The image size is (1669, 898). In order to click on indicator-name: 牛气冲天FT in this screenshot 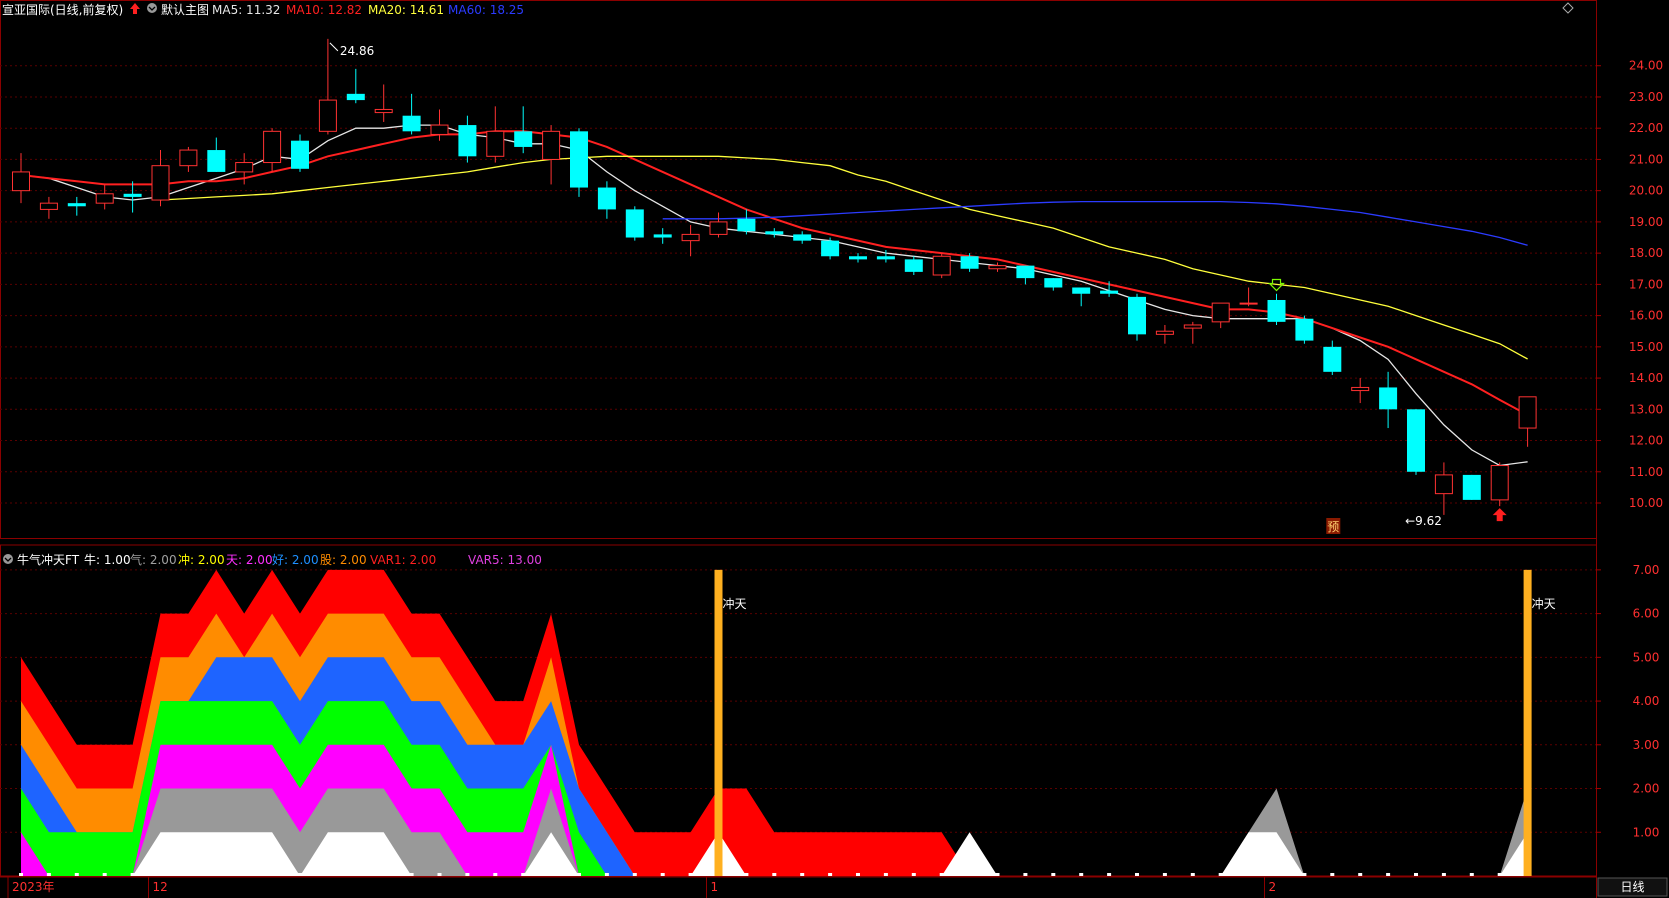, I will do `click(48, 559)`.